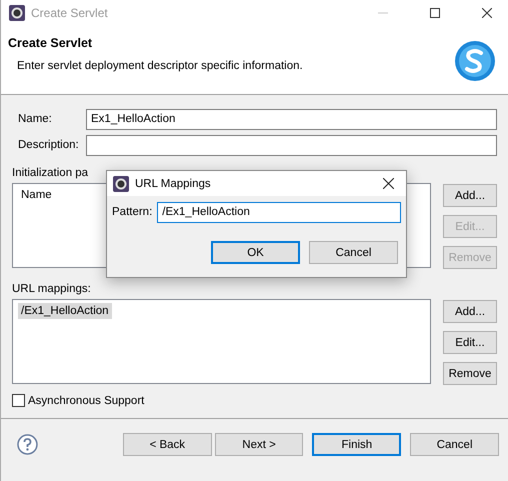 The width and height of the screenshot is (508, 481). What do you see at coordinates (221, 341) in the screenshot?
I see `url-mappings-list: /Ex1_HelloAction` at bounding box center [221, 341].